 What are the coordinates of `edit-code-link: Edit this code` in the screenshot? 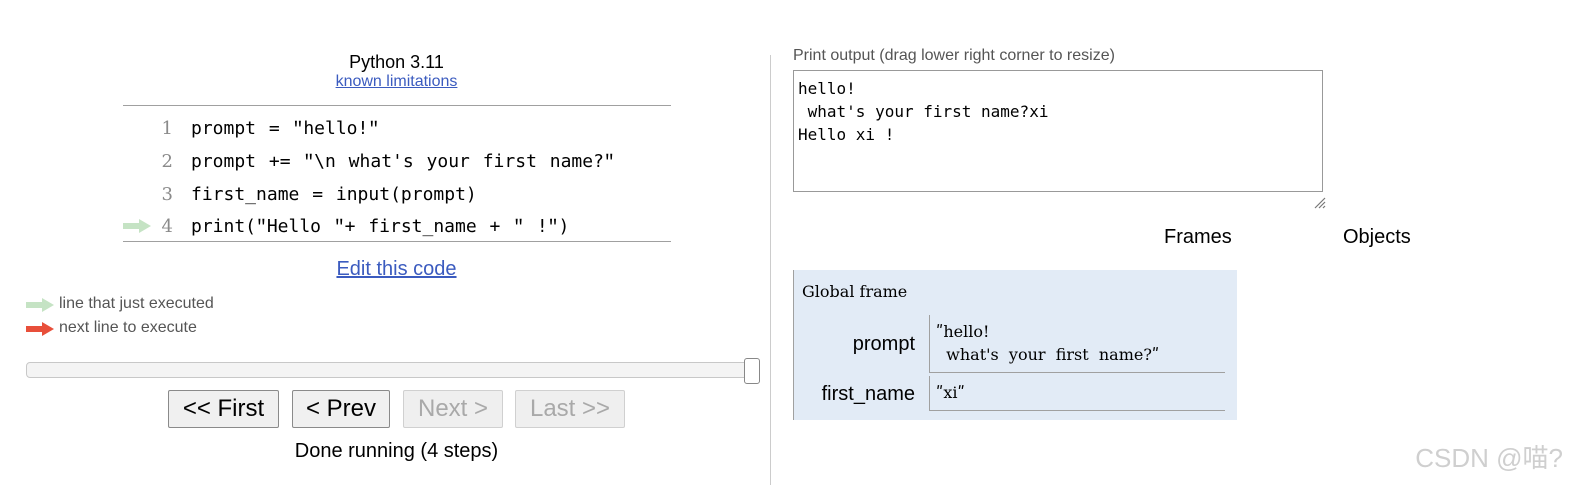 It's located at (396, 269).